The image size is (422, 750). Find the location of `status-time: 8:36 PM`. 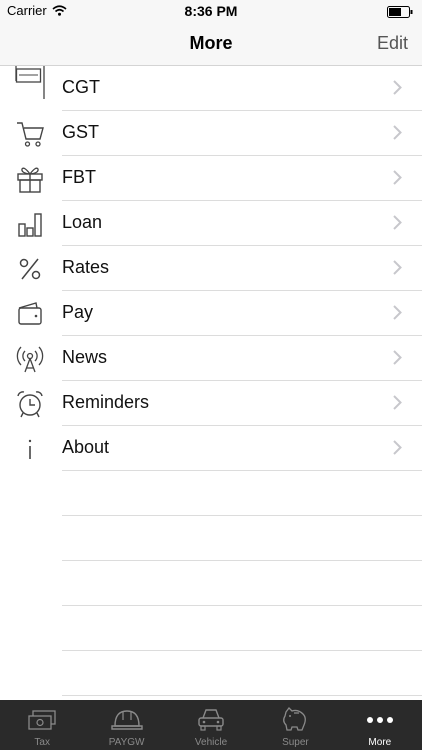

status-time: 8:36 PM is located at coordinates (211, 11).